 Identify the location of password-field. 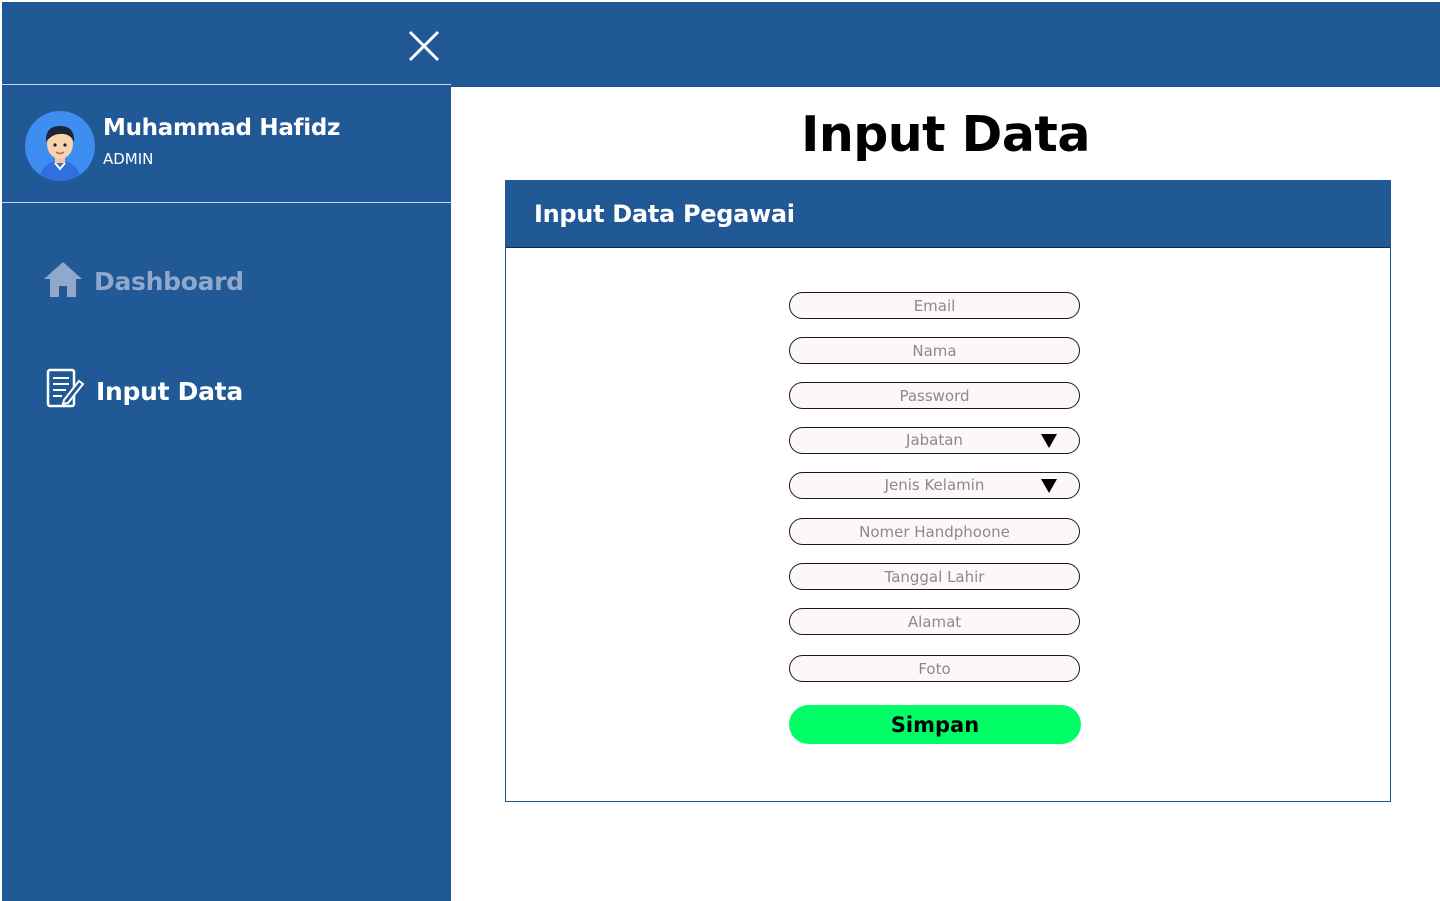
(934, 395).